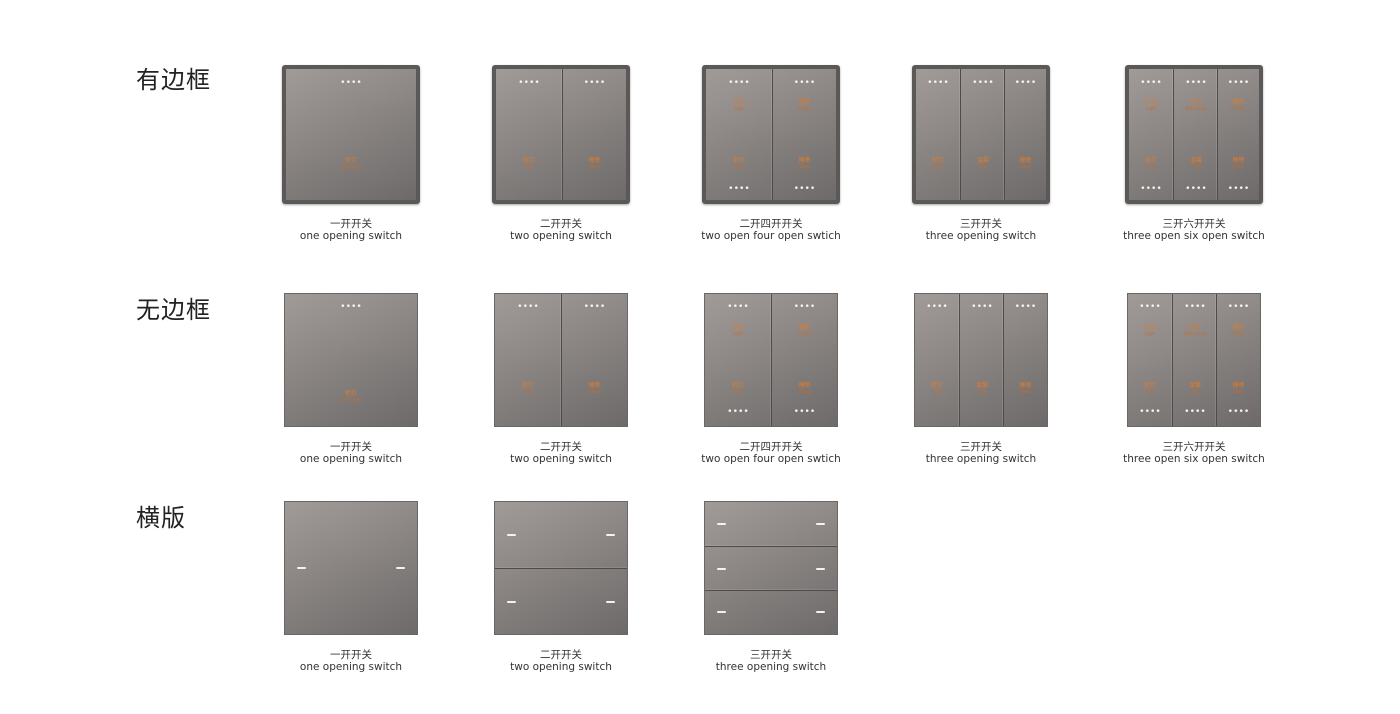 The image size is (1400, 714). What do you see at coordinates (1196, 105) in the screenshot?
I see `button-label: 主灯 Main Lamp` at bounding box center [1196, 105].